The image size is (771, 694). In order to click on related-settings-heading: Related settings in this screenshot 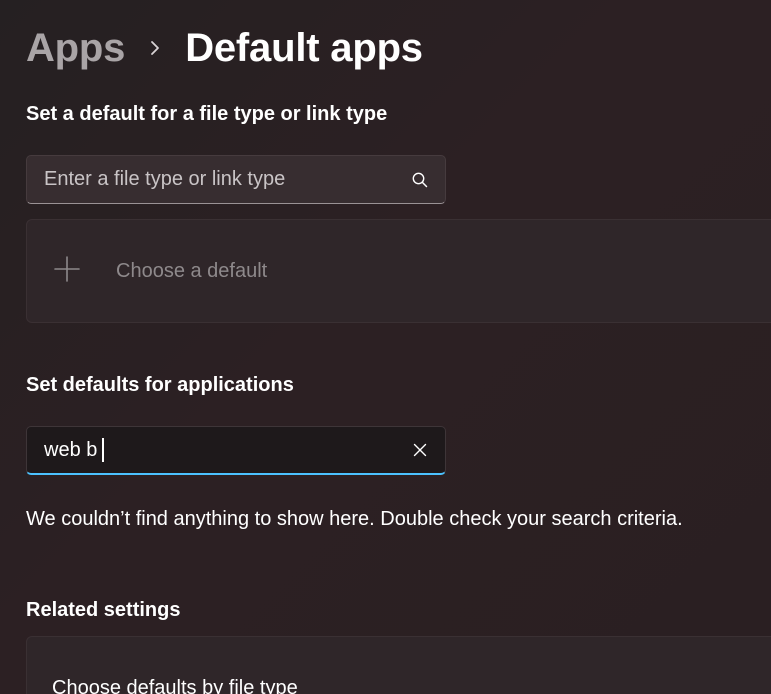, I will do `click(103, 610)`.